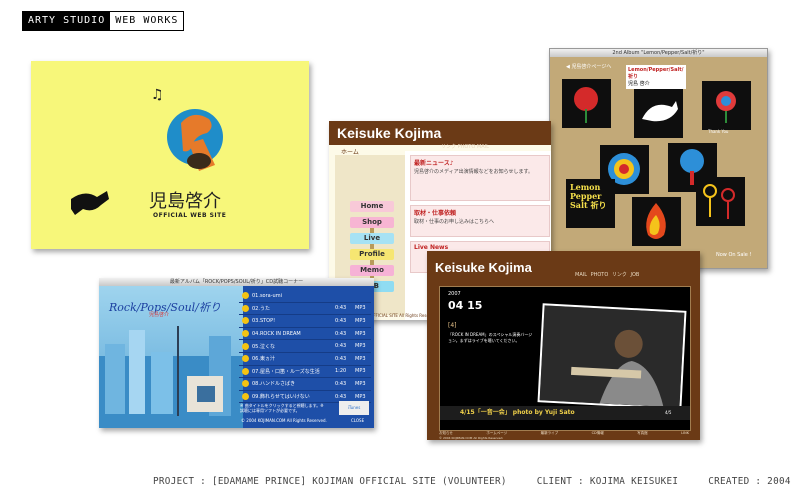 This screenshot has height=500, width=800. I want to click on card-official-logo: ♫ 児島啓介 OFFICIAL WEB SITE, so click(170, 155).